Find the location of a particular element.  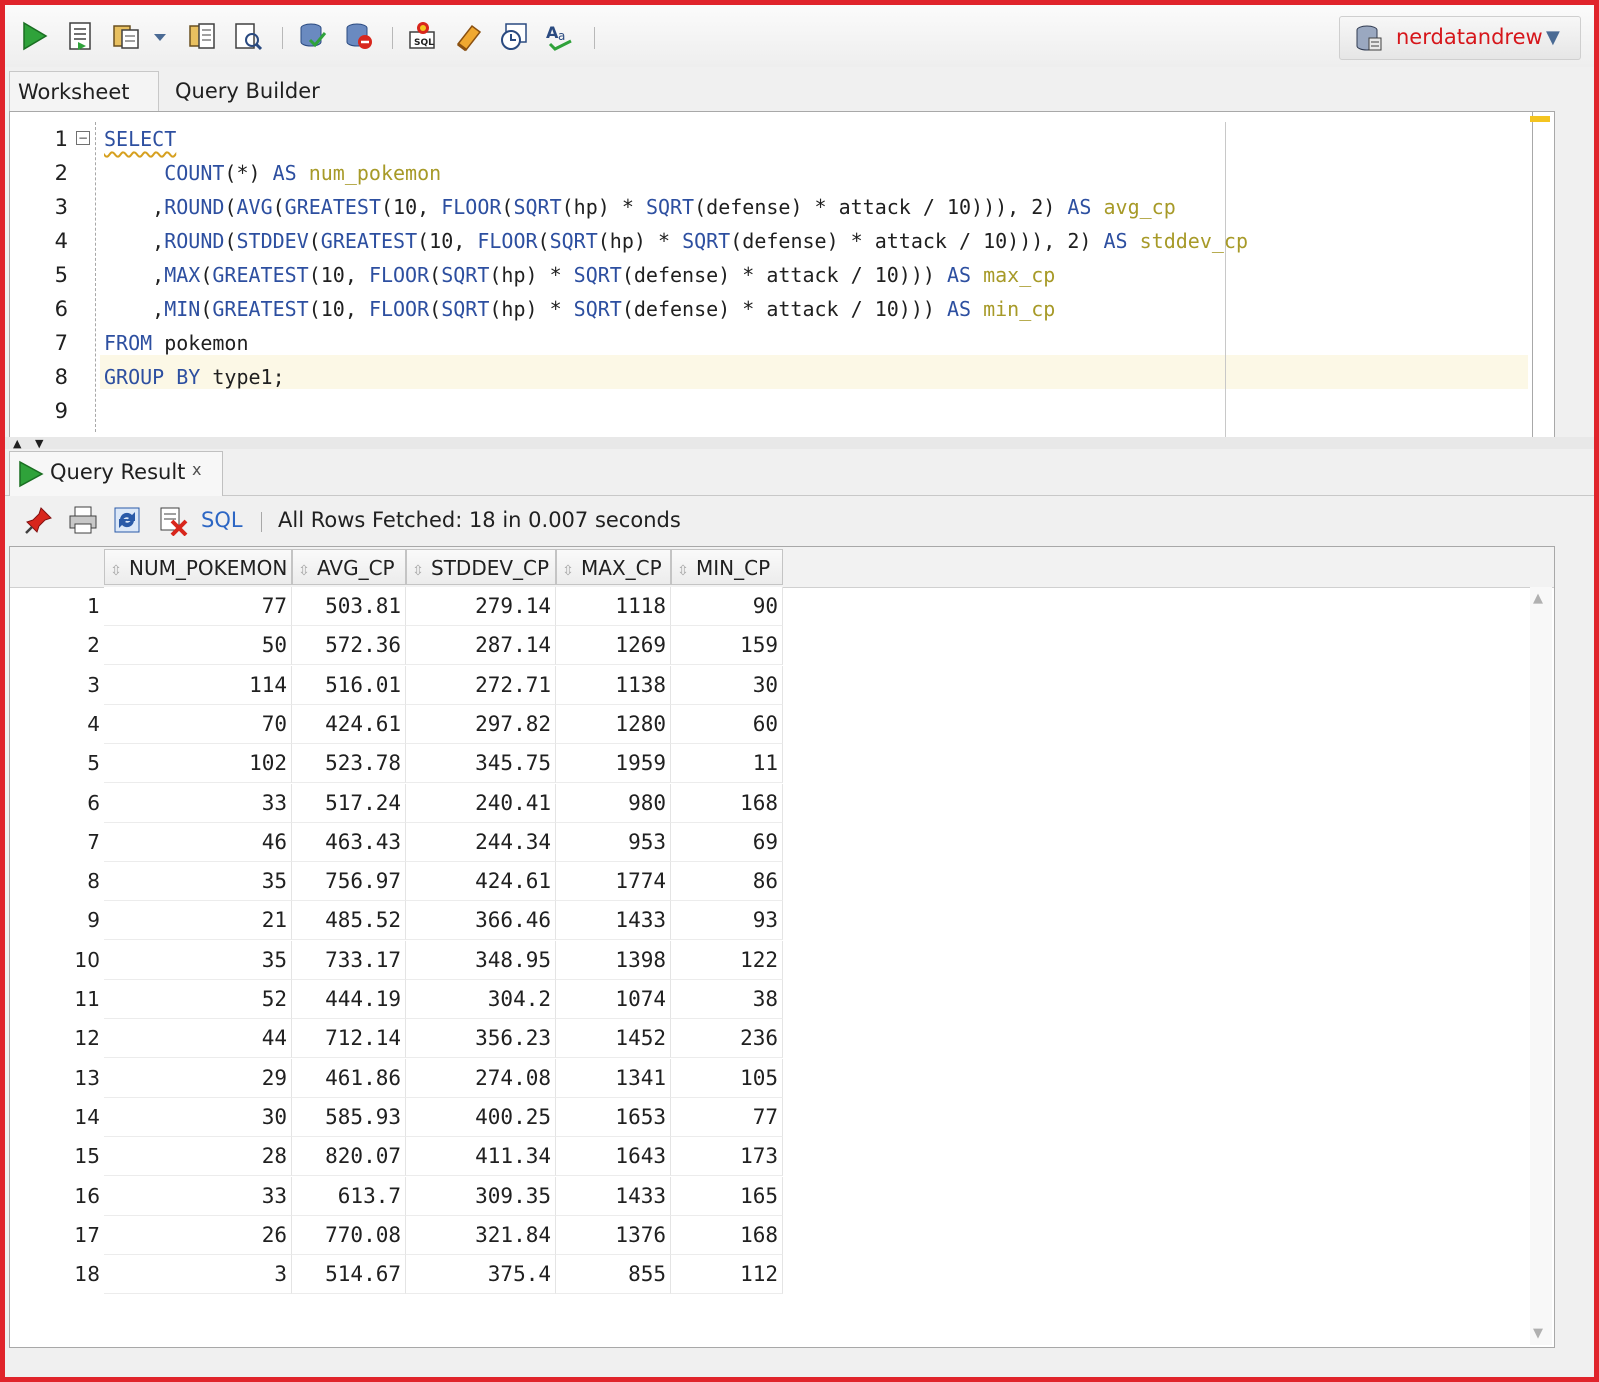

autotrace-icon is located at coordinates (126, 36).